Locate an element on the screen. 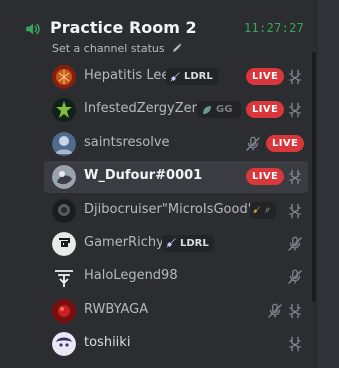 The width and height of the screenshot is (339, 368). guild-tag is located at coordinates (263, 210).